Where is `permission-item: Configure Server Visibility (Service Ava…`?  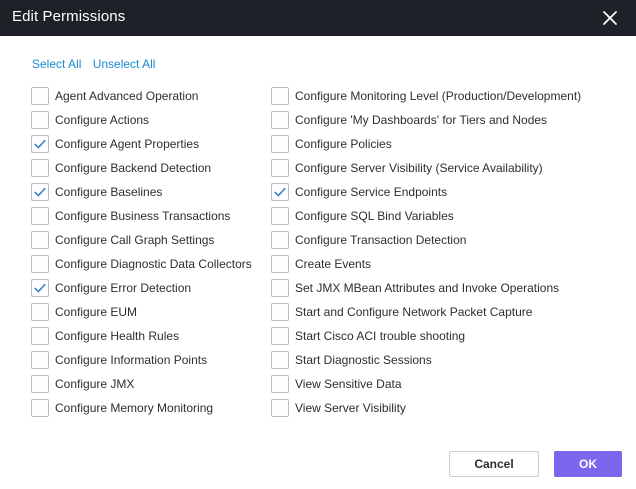 permission-item: Configure Server Visibility (Service Ava… is located at coordinates (447, 168).